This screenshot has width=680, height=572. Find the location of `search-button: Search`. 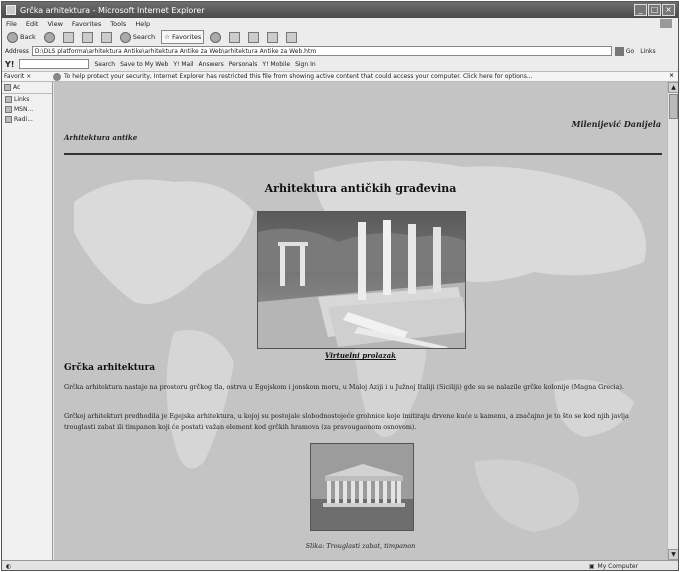

search-button: Search is located at coordinates (137, 37).